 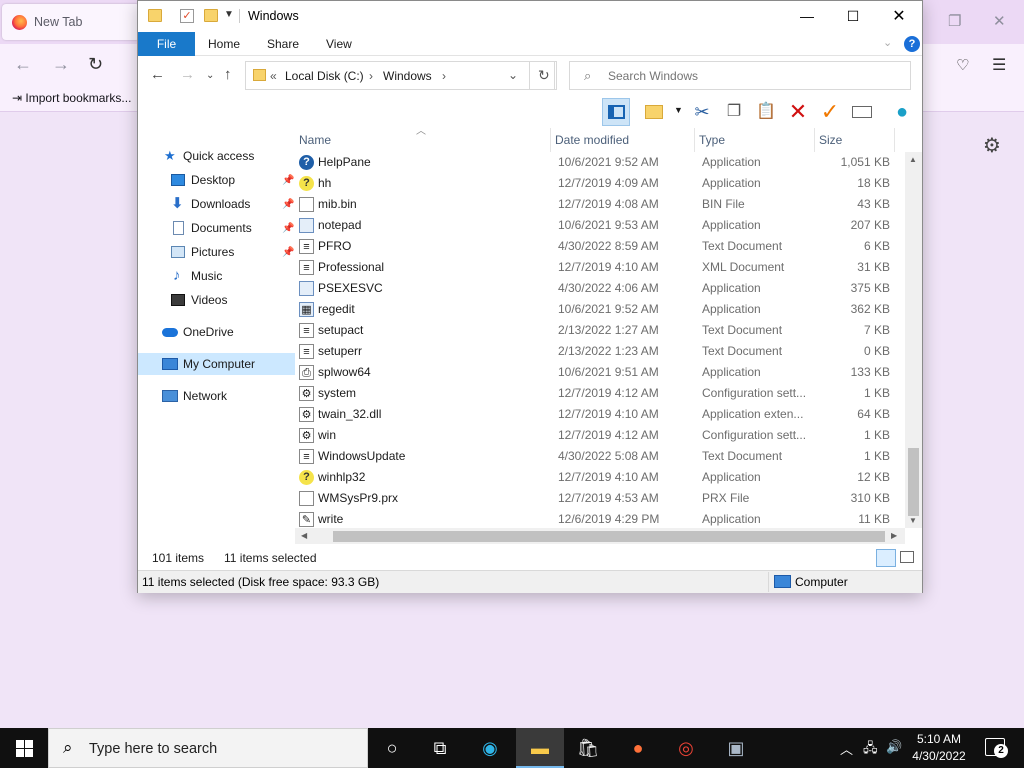 What do you see at coordinates (24, 748) in the screenshot?
I see `start-button` at bounding box center [24, 748].